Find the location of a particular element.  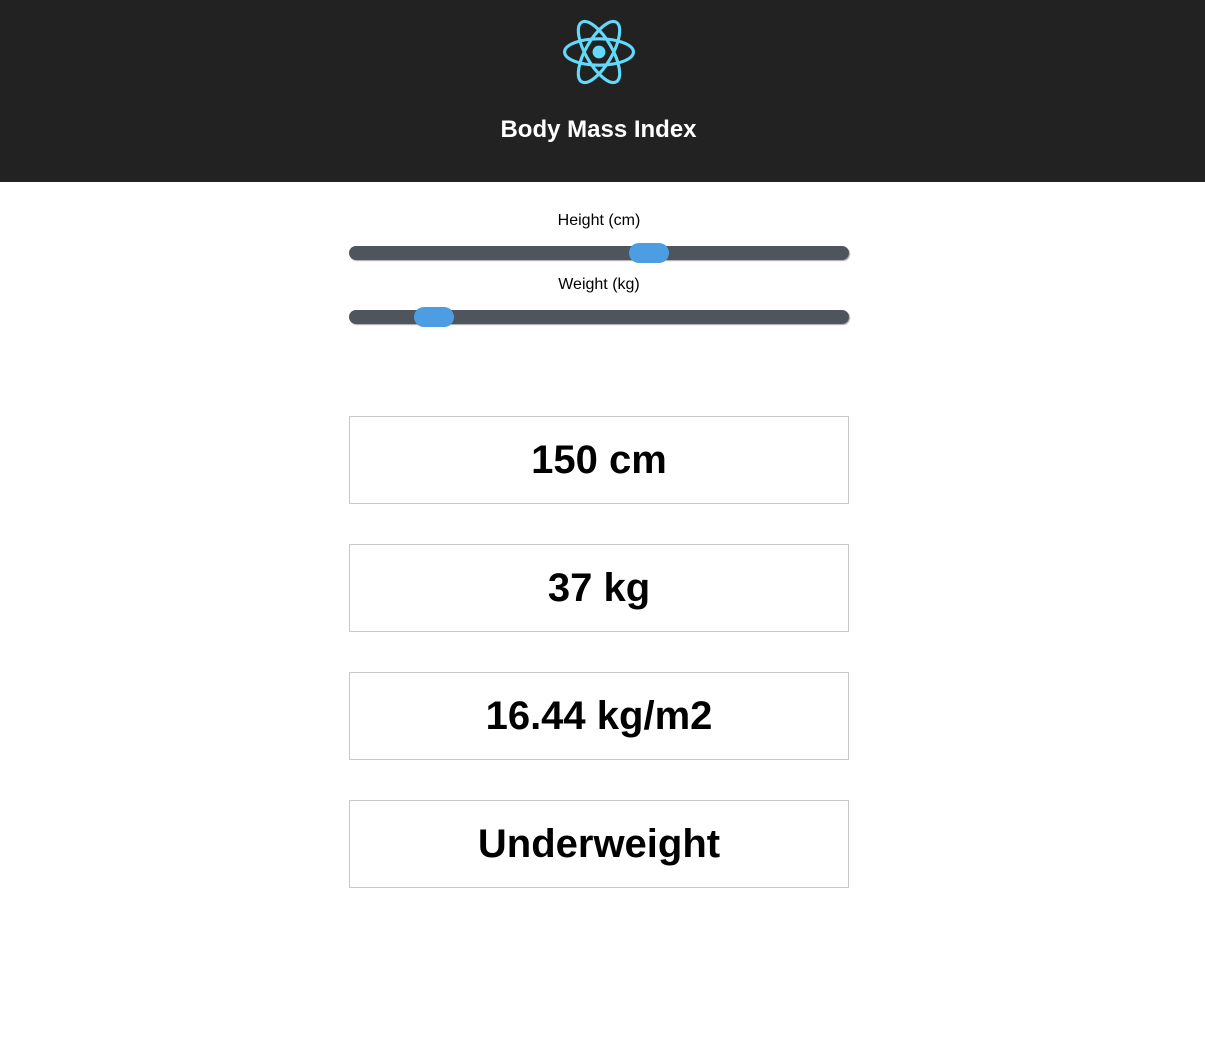

height-slider-thumb is located at coordinates (649, 253).